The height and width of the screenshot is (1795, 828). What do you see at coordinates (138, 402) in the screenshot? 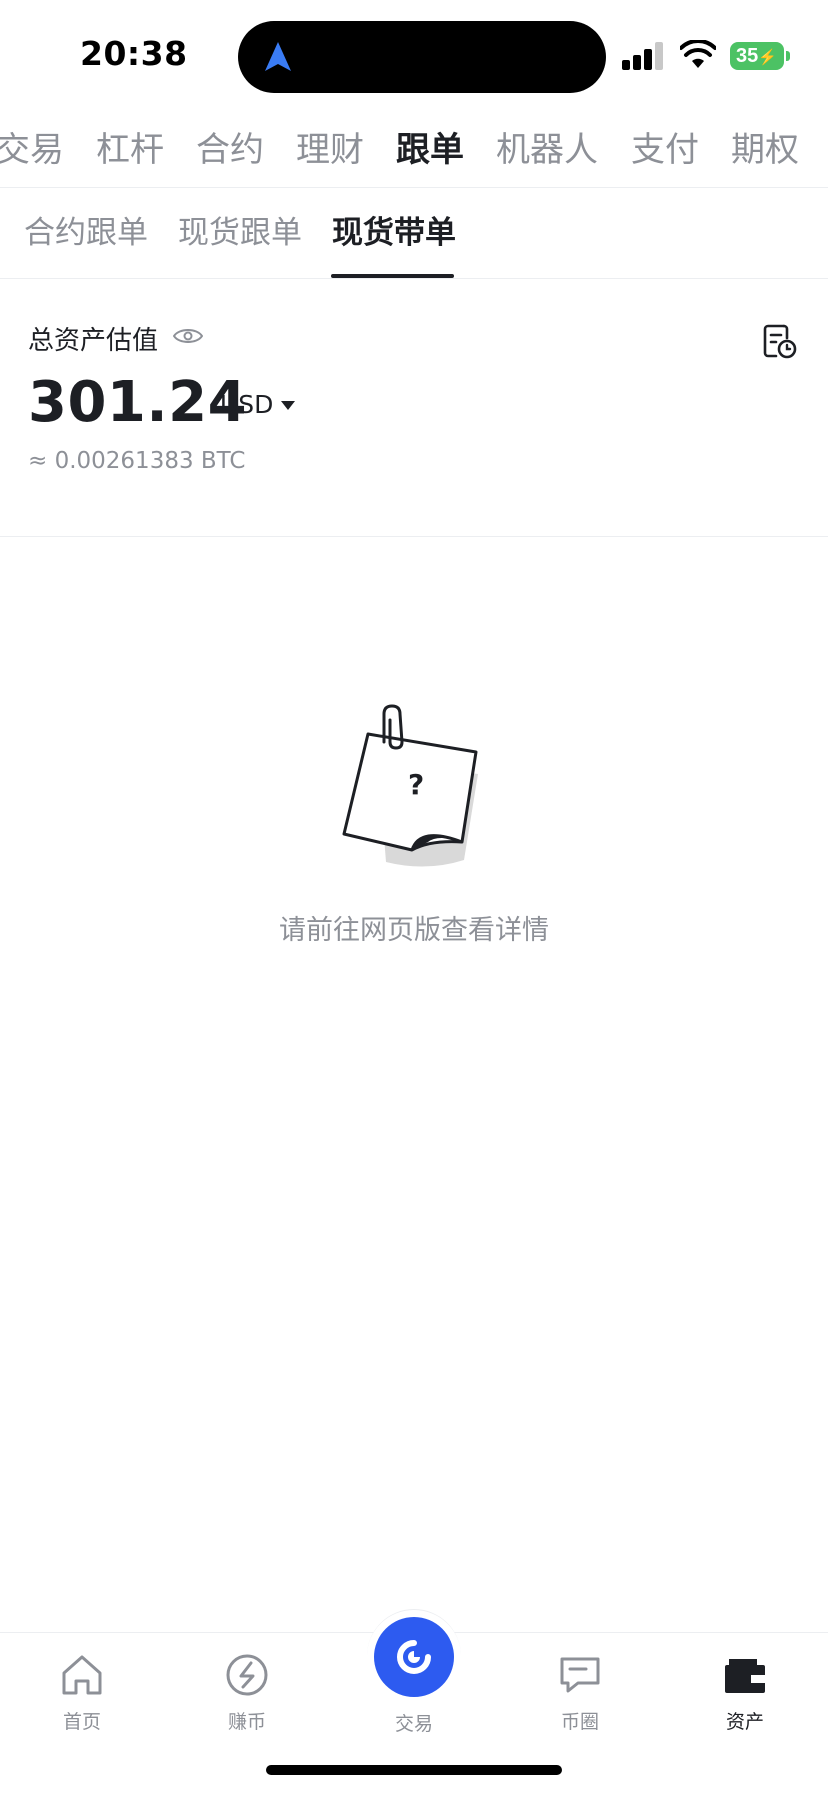
I see `total-assets-value: 301.24` at bounding box center [138, 402].